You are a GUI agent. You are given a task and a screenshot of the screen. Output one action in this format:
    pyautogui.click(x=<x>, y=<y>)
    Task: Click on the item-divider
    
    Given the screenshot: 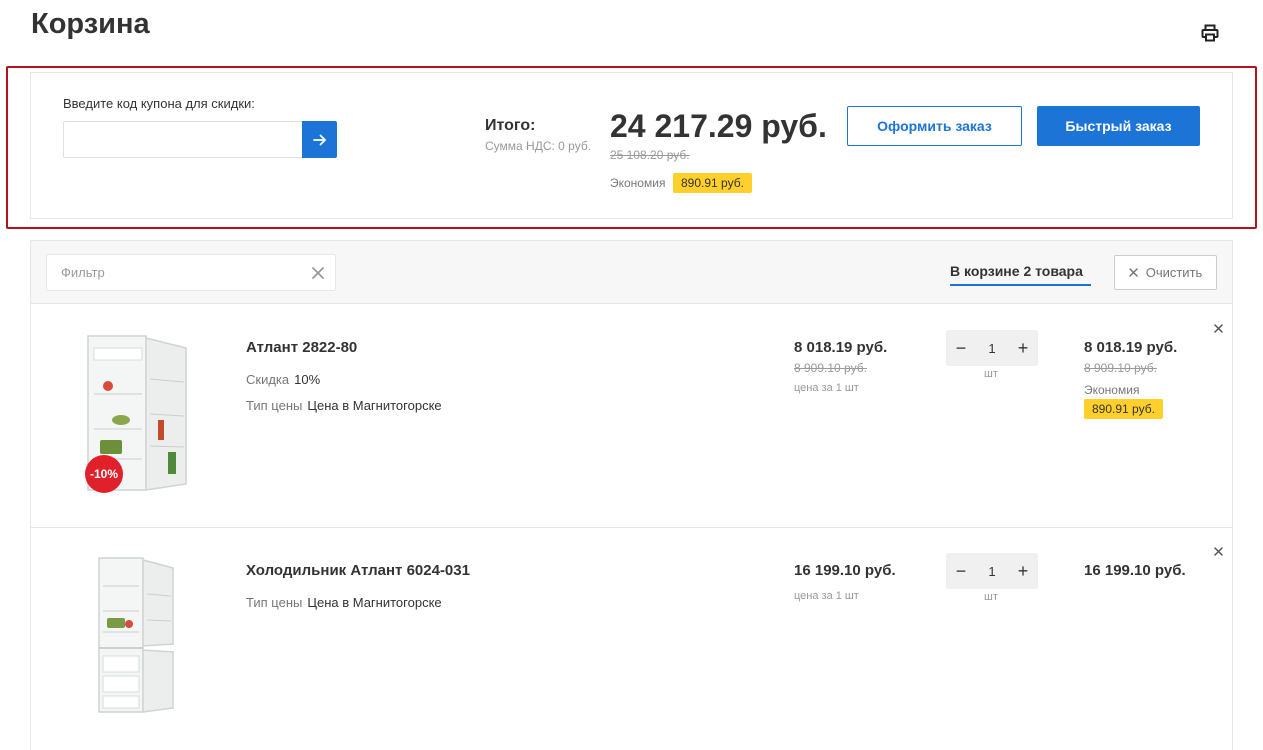 What is the action you would take?
    pyautogui.click(x=631, y=527)
    